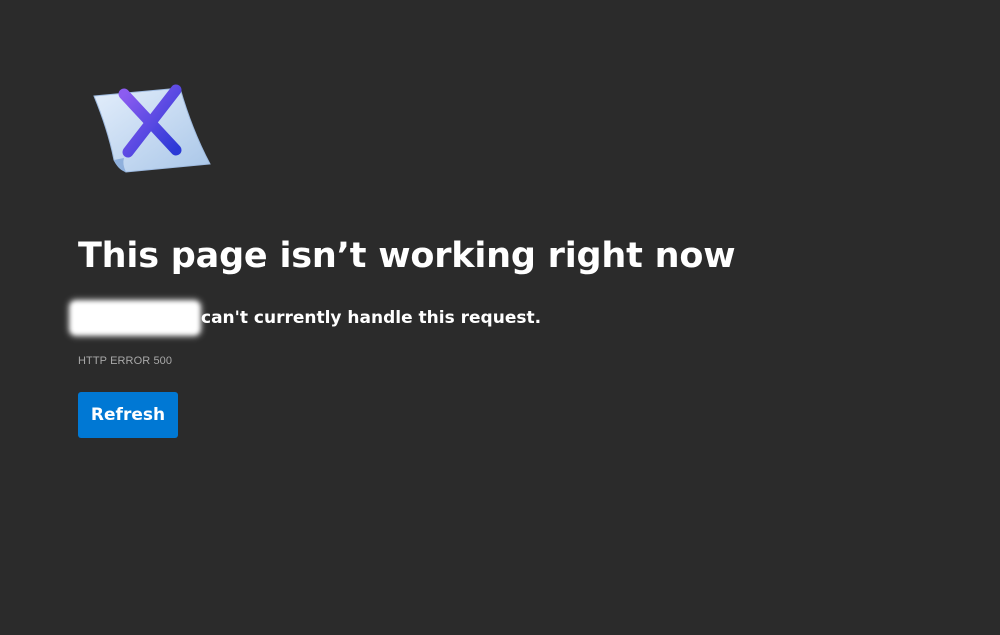 The image size is (1000, 635). What do you see at coordinates (153, 130) in the screenshot?
I see `document-x-icon` at bounding box center [153, 130].